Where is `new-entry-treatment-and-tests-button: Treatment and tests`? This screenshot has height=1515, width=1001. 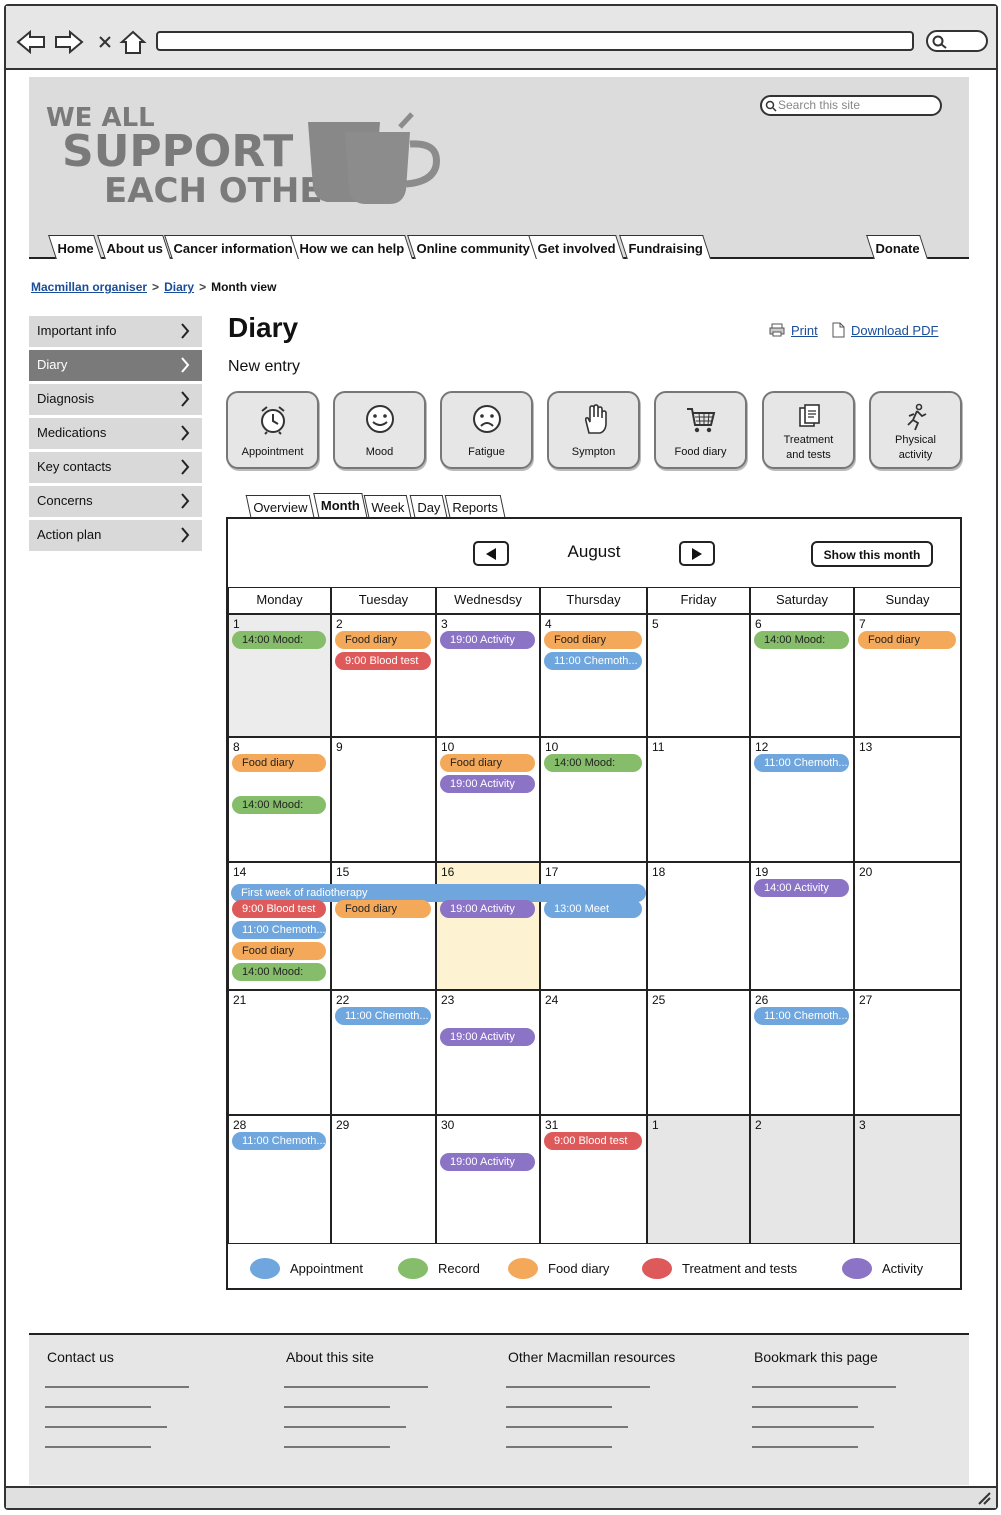
new-entry-treatment-and-tests-button: Treatment and tests is located at coordinates (808, 430).